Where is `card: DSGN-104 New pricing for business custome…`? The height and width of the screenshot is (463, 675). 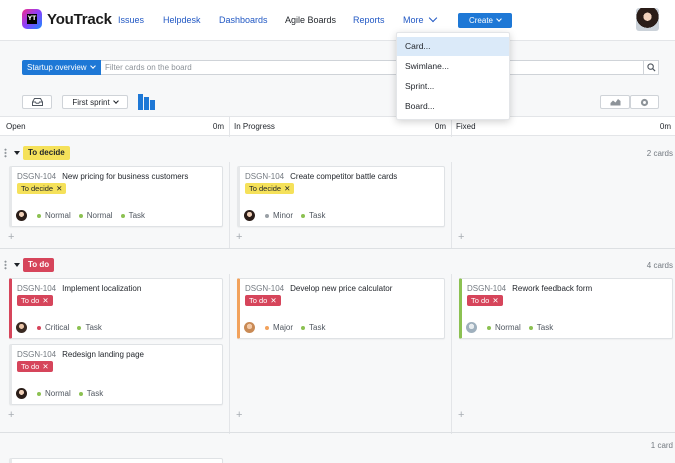
card: DSGN-104 New pricing for business custome… is located at coordinates (116, 196).